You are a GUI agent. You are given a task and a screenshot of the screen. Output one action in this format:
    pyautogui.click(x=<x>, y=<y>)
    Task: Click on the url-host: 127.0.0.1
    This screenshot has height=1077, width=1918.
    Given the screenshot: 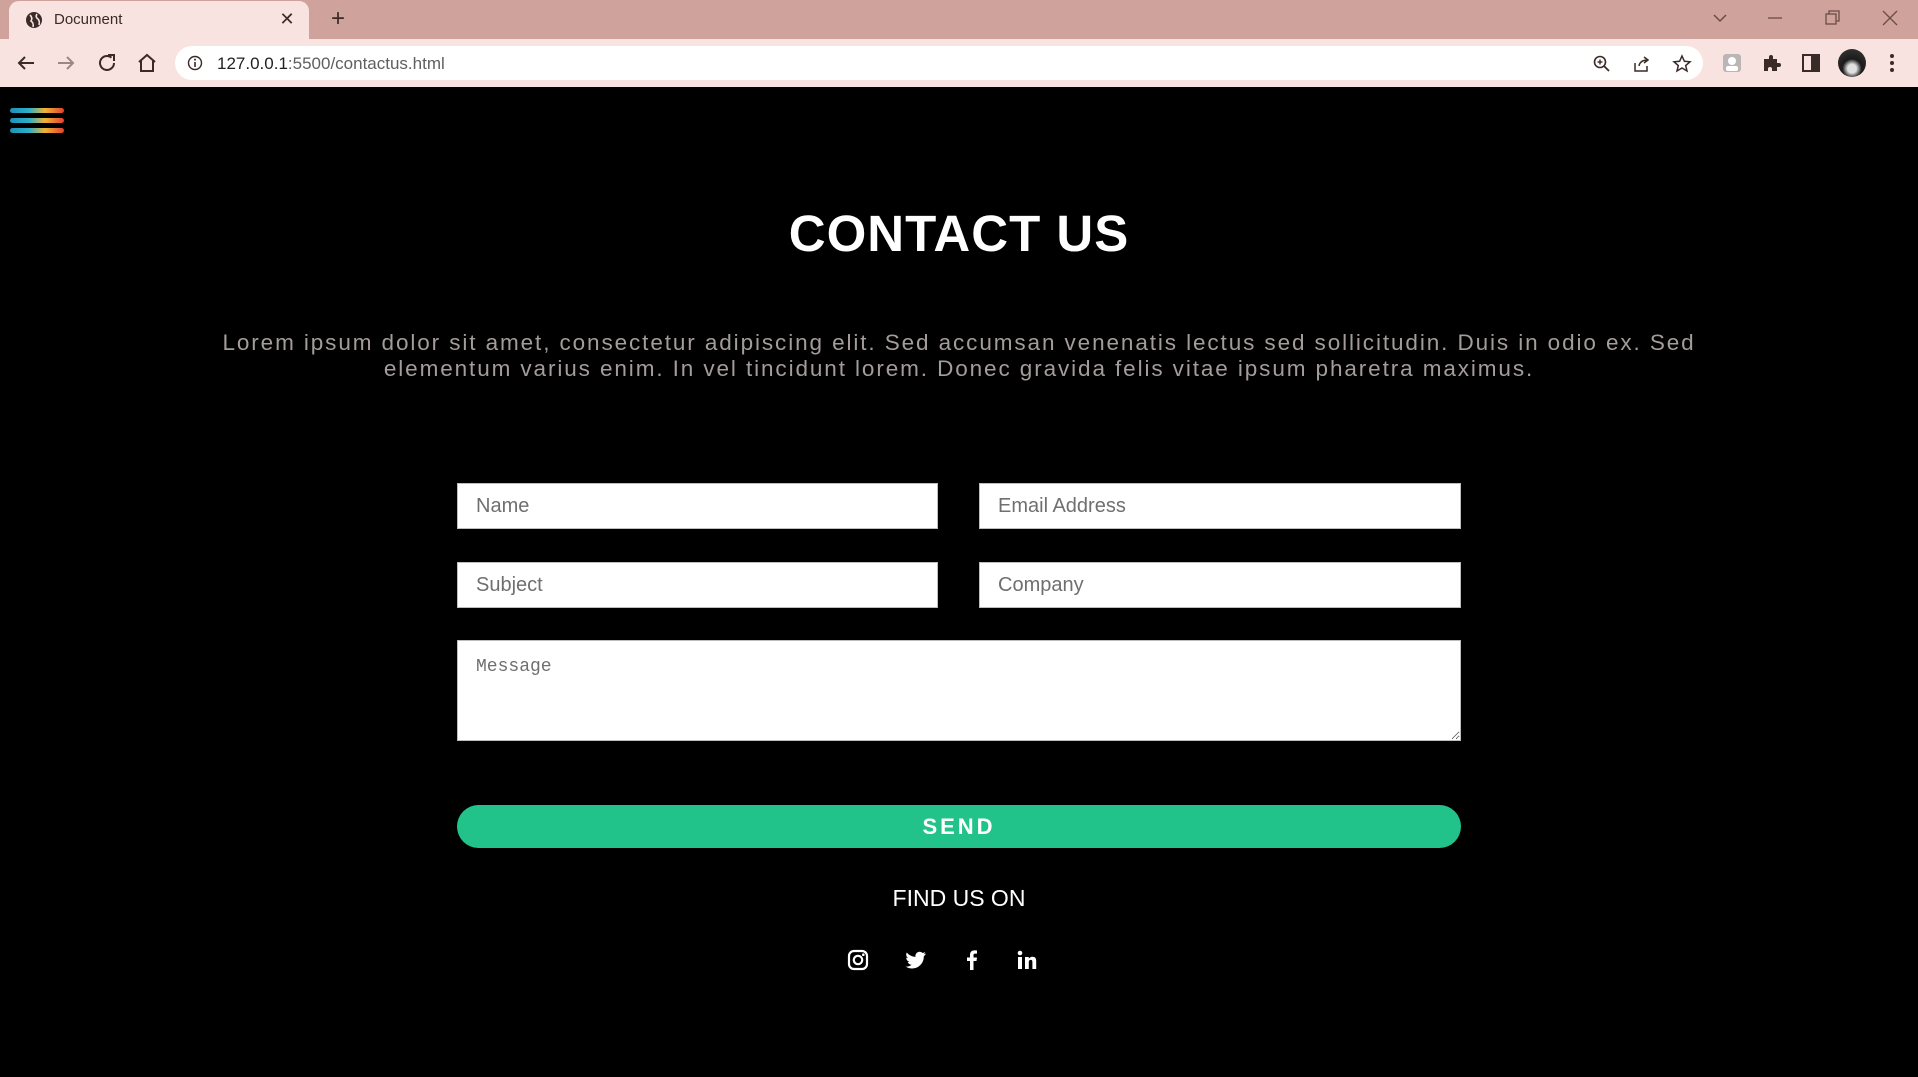 What is the action you would take?
    pyautogui.click(x=252, y=63)
    